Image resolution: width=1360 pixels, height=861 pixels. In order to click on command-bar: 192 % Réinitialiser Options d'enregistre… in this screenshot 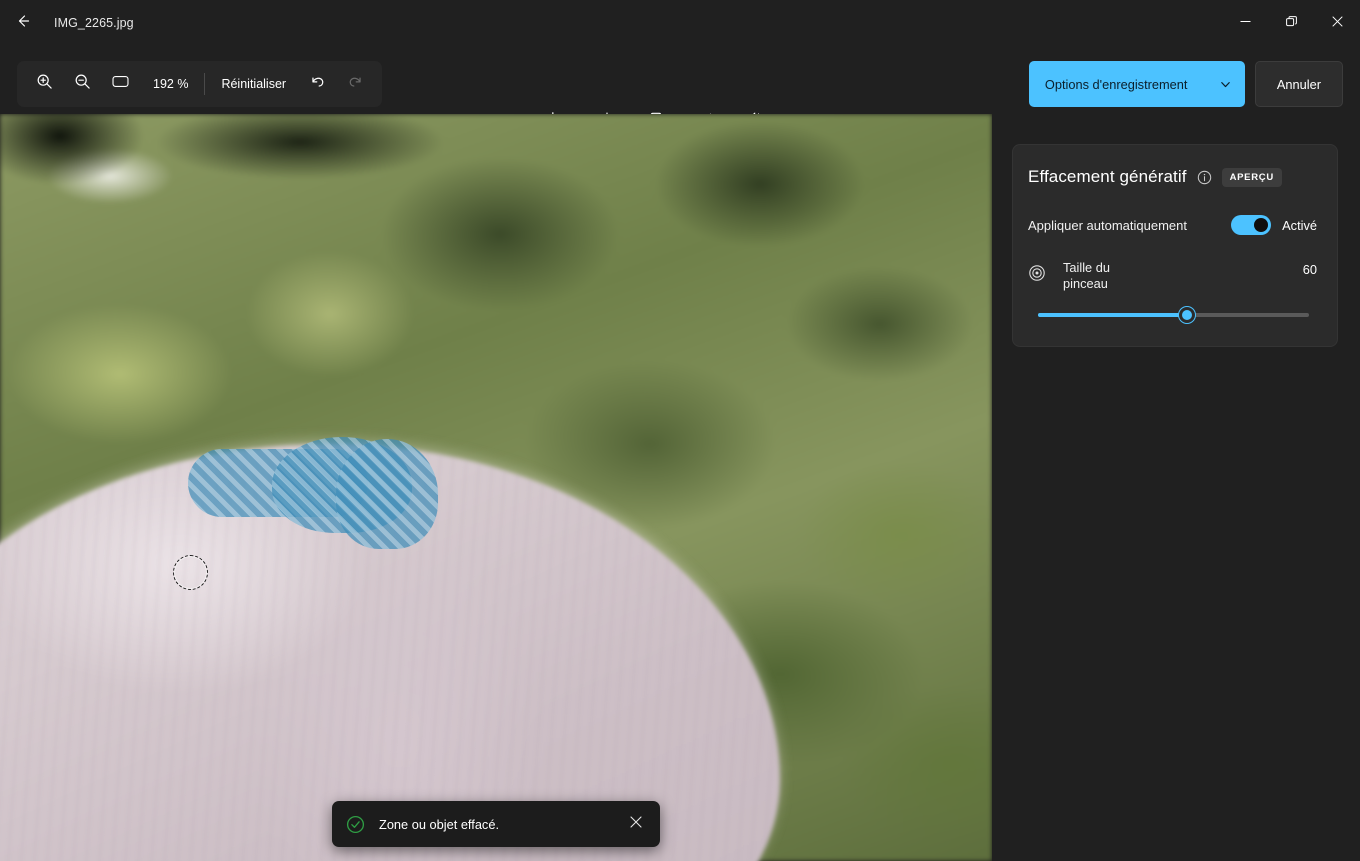, I will do `click(680, 88)`.